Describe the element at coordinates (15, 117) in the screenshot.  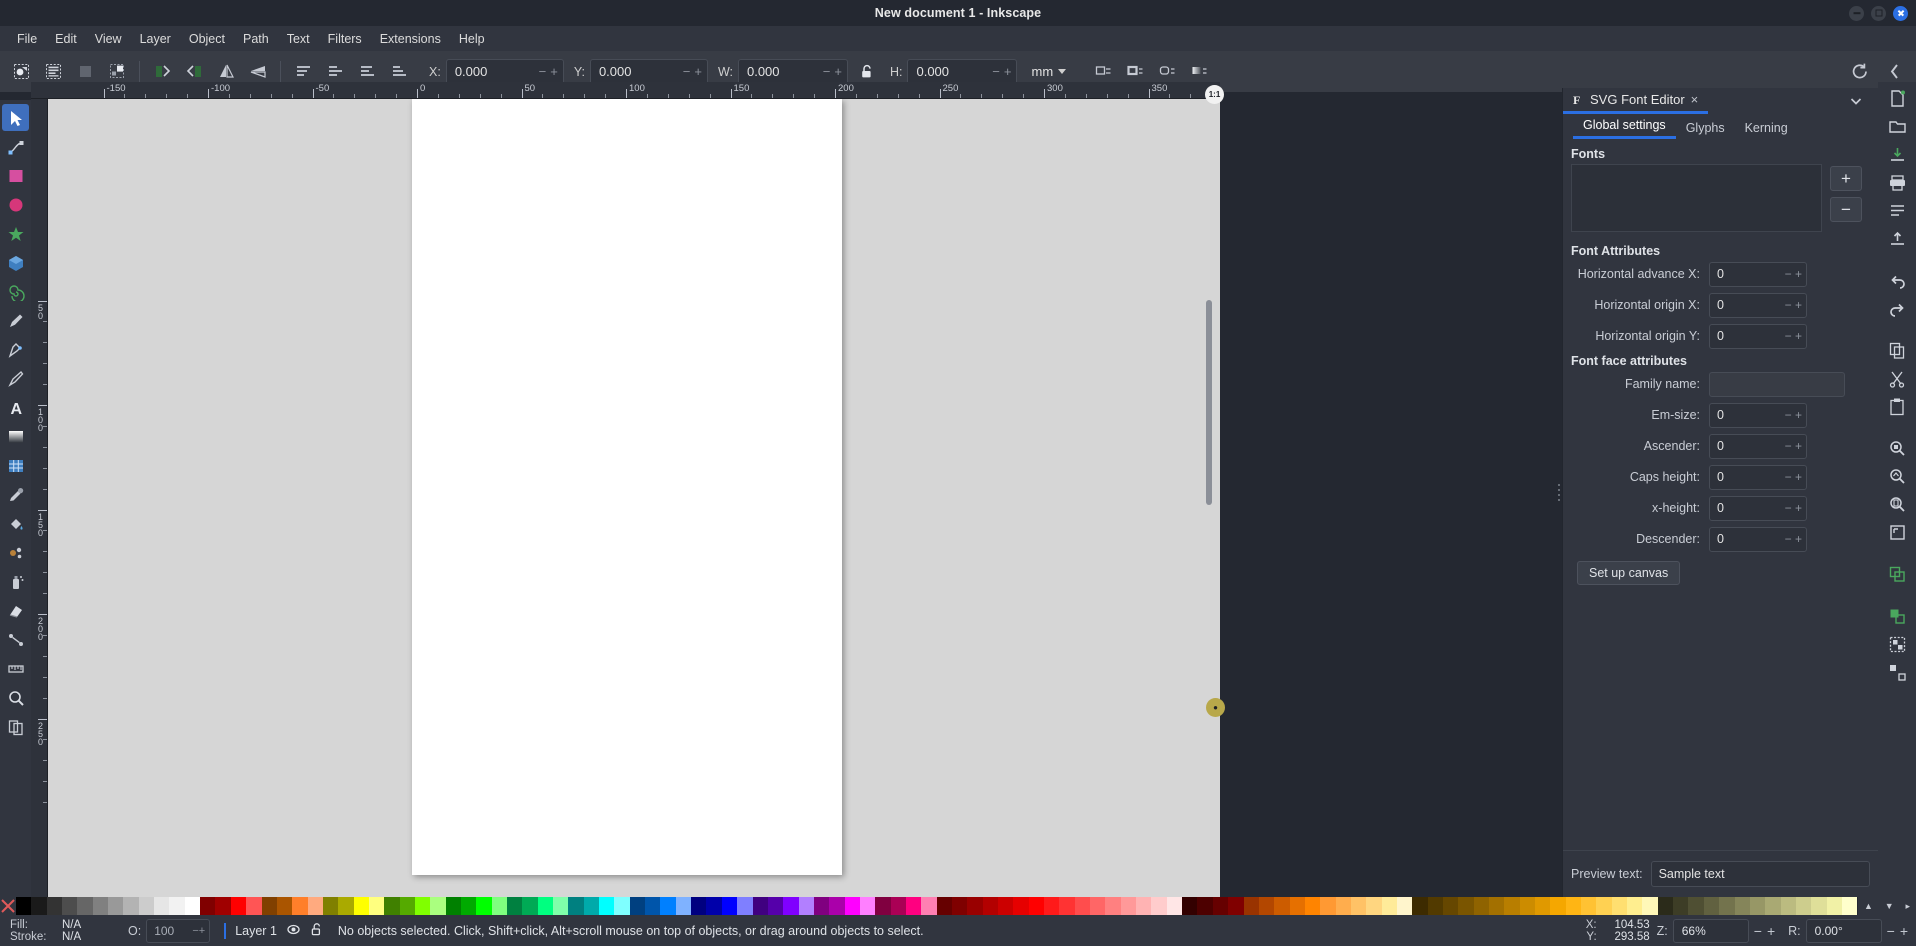
I see `selector-tool` at that location.